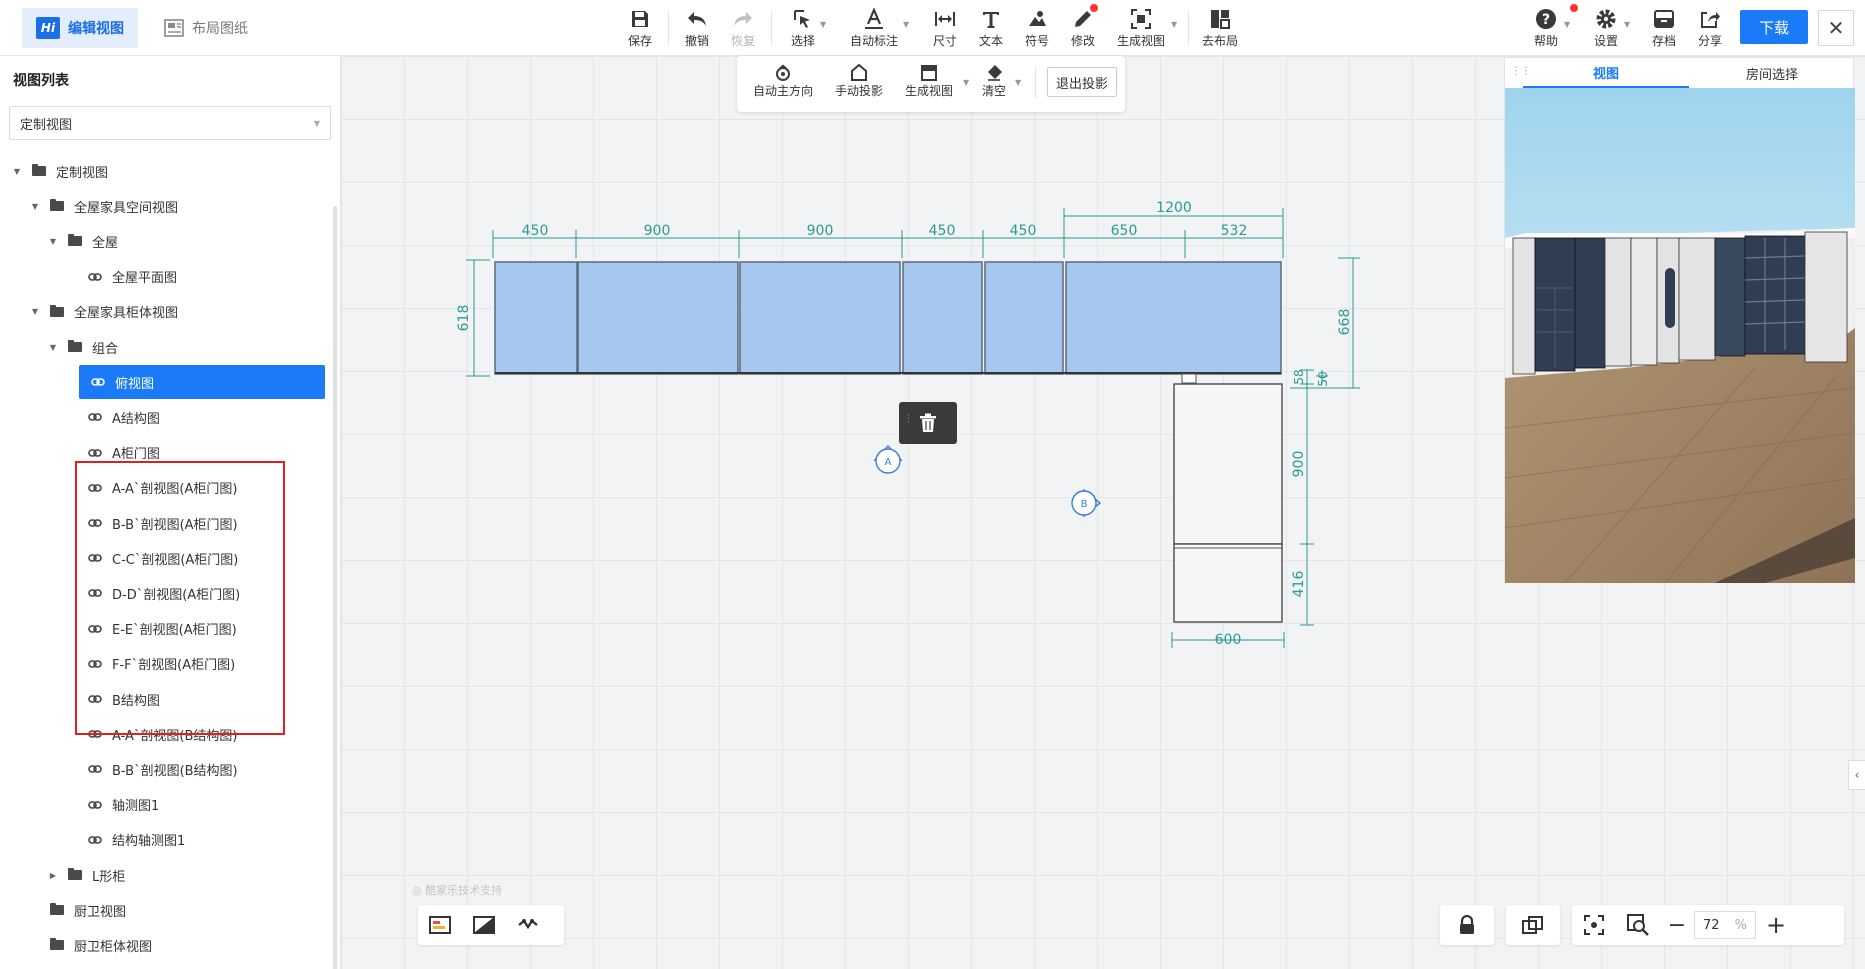 This screenshot has height=969, width=1865. I want to click on tree-item-label: 定制视图, so click(82, 173).